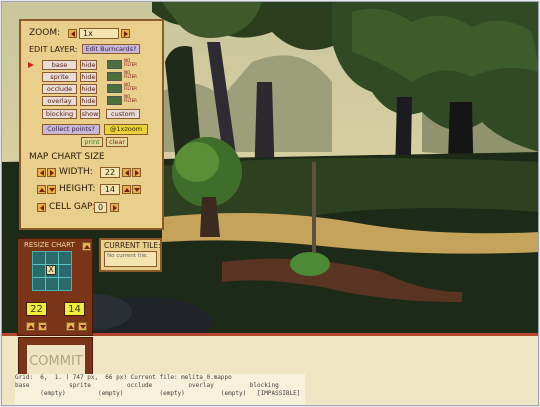  Describe the element at coordinates (90, 114) in the screenshot. I see `layer-blocking-show-button: show` at that location.